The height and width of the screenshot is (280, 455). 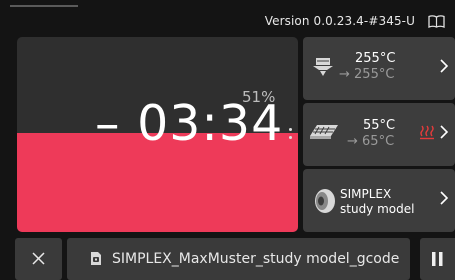 I want to click on gcode-file-icon, so click(x=96, y=258).